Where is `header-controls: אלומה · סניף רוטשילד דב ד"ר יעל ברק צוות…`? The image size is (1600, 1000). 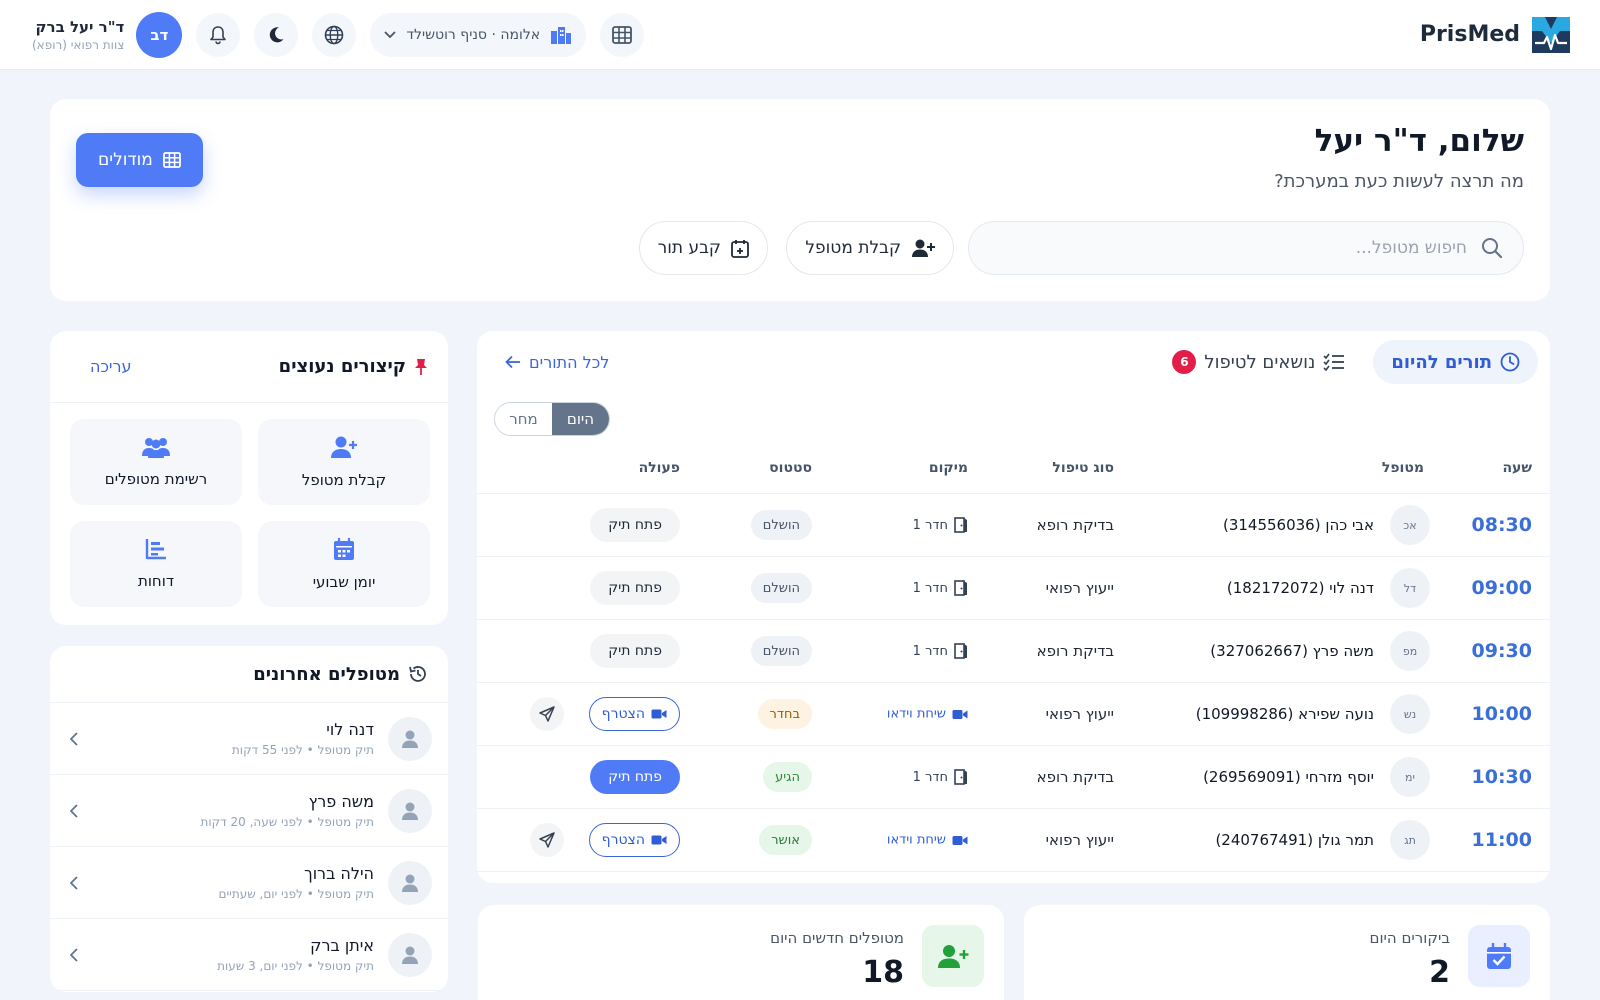 header-controls: אלומה · סניף רוטשילד דב ד"ר יעל ברק צוות… is located at coordinates (338, 34).